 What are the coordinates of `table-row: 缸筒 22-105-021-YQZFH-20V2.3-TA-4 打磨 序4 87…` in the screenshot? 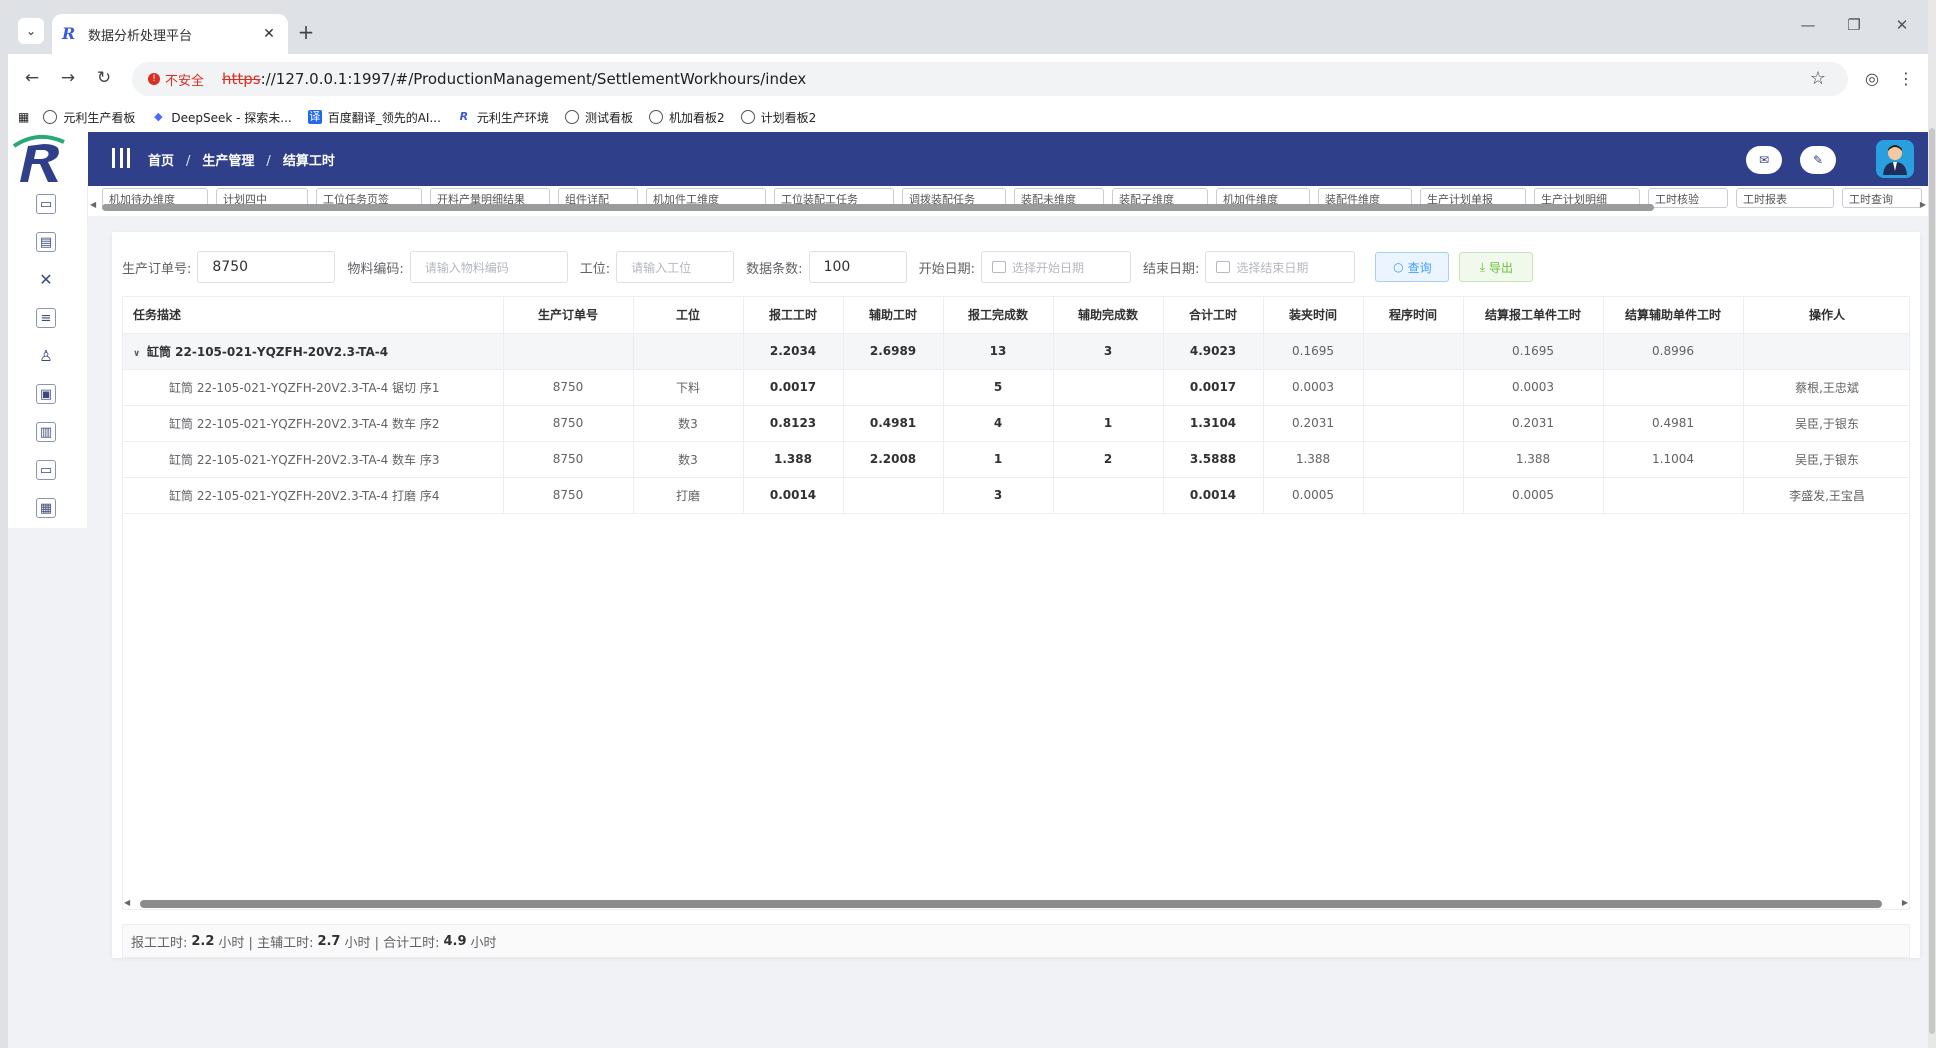 It's located at (1016, 495).